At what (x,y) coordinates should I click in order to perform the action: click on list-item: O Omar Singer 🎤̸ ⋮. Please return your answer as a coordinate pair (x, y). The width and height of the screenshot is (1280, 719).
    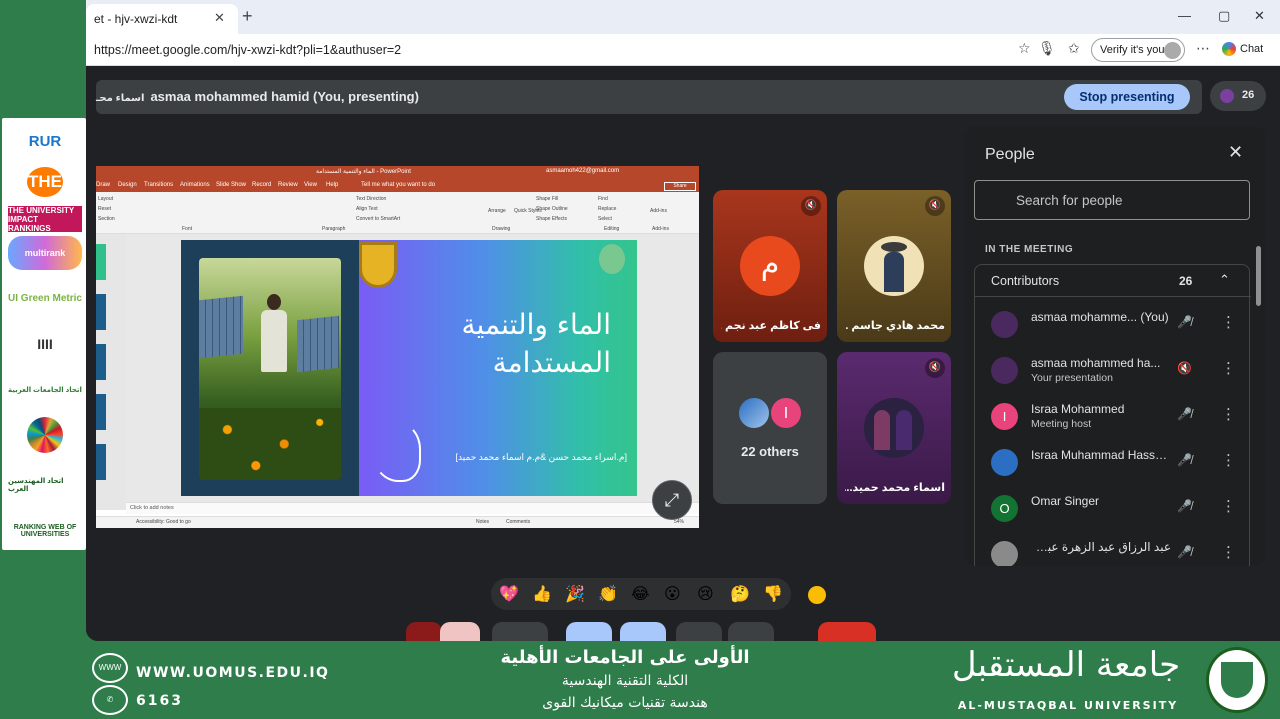
    Looking at the image, I should click on (1113, 508).